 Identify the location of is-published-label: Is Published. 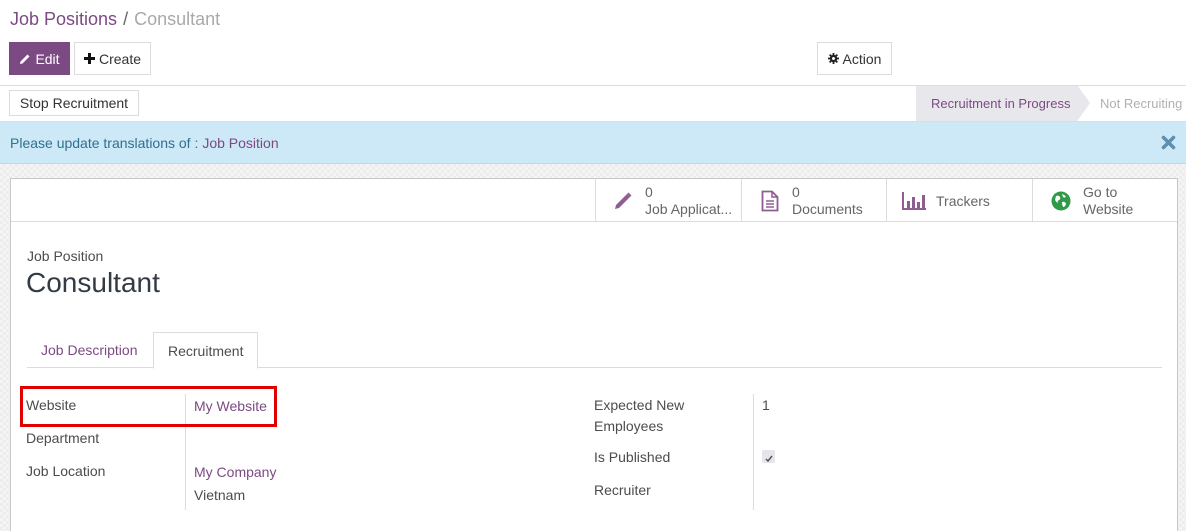
(632, 457).